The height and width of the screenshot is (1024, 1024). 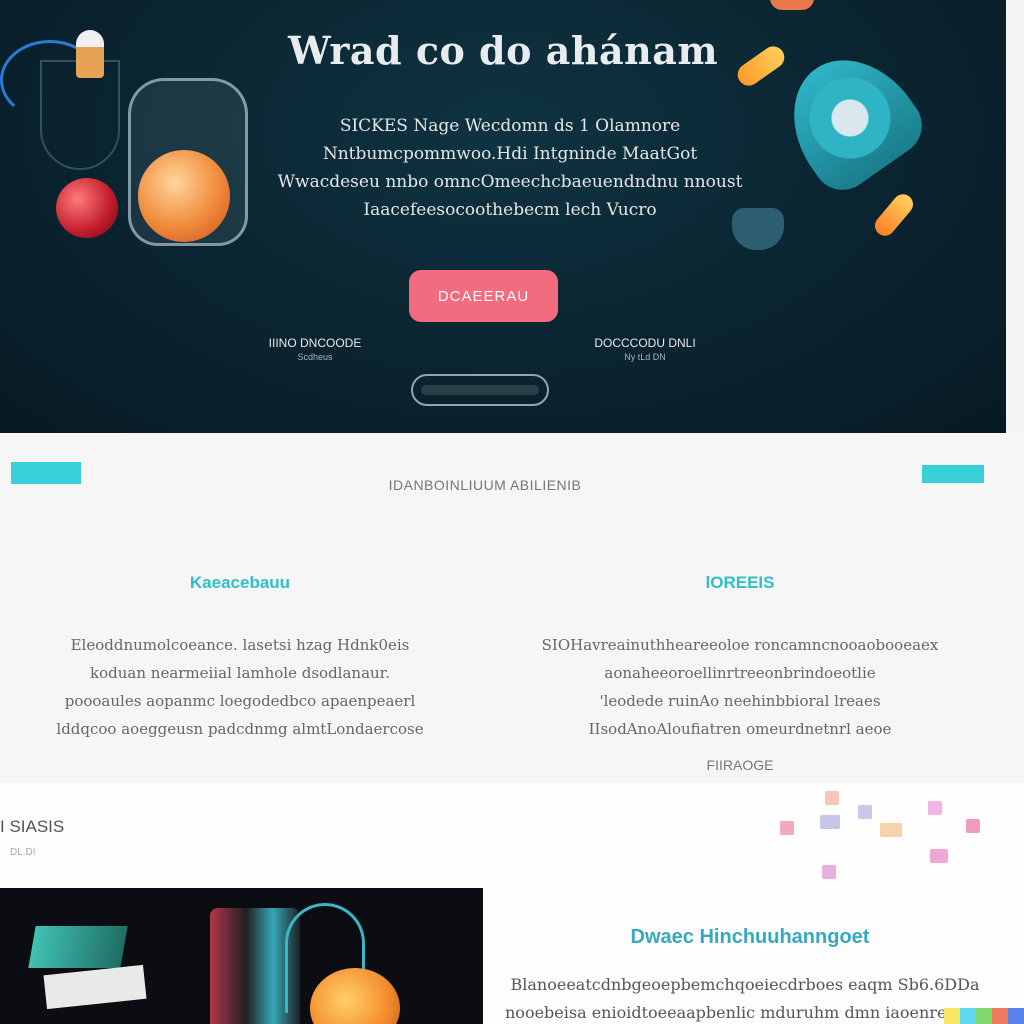 I want to click on stat-item: DOCCCODU DNLI Ny tLd DN, so click(x=645, y=349).